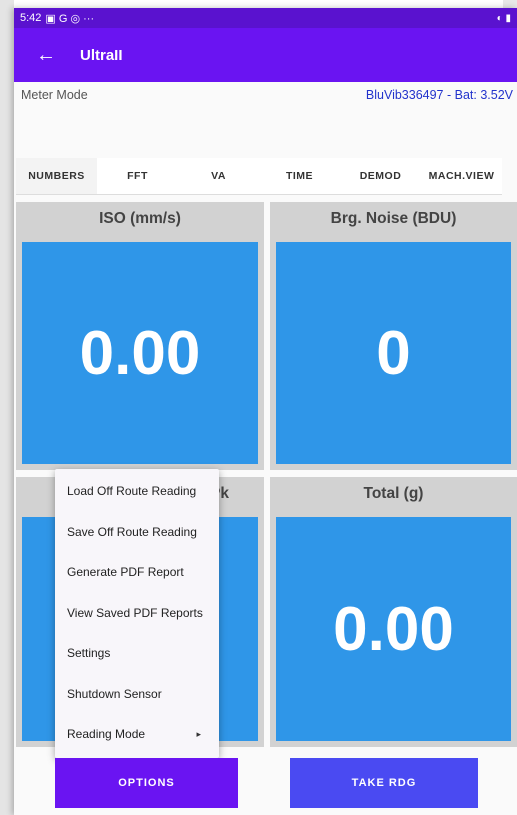 The width and height of the screenshot is (517, 815). I want to click on tile-total-g-label: Total (g), so click(393, 493).